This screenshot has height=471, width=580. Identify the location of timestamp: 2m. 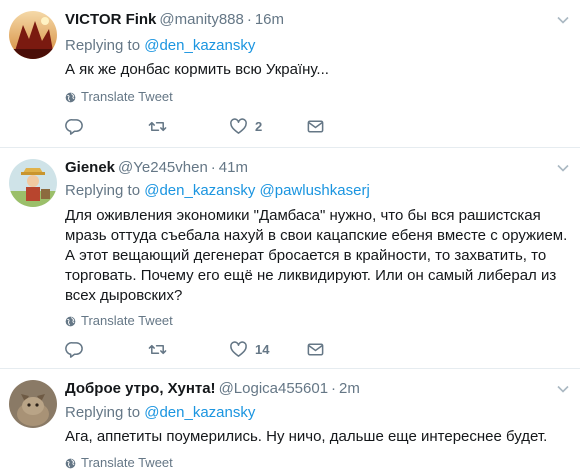
(349, 388).